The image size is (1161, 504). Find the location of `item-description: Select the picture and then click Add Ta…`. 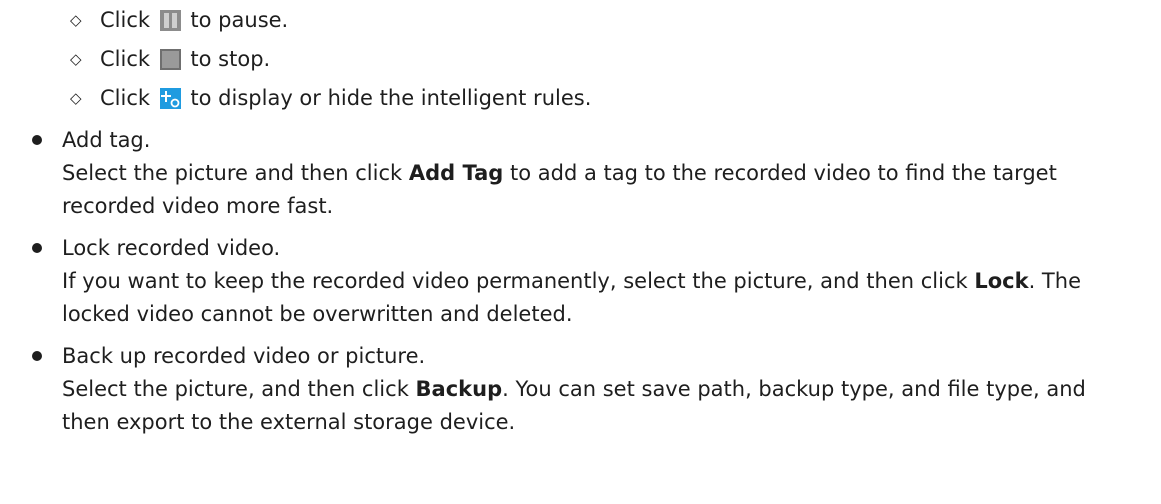

item-description: Select the picture and then click Add Ta… is located at coordinates (559, 173).